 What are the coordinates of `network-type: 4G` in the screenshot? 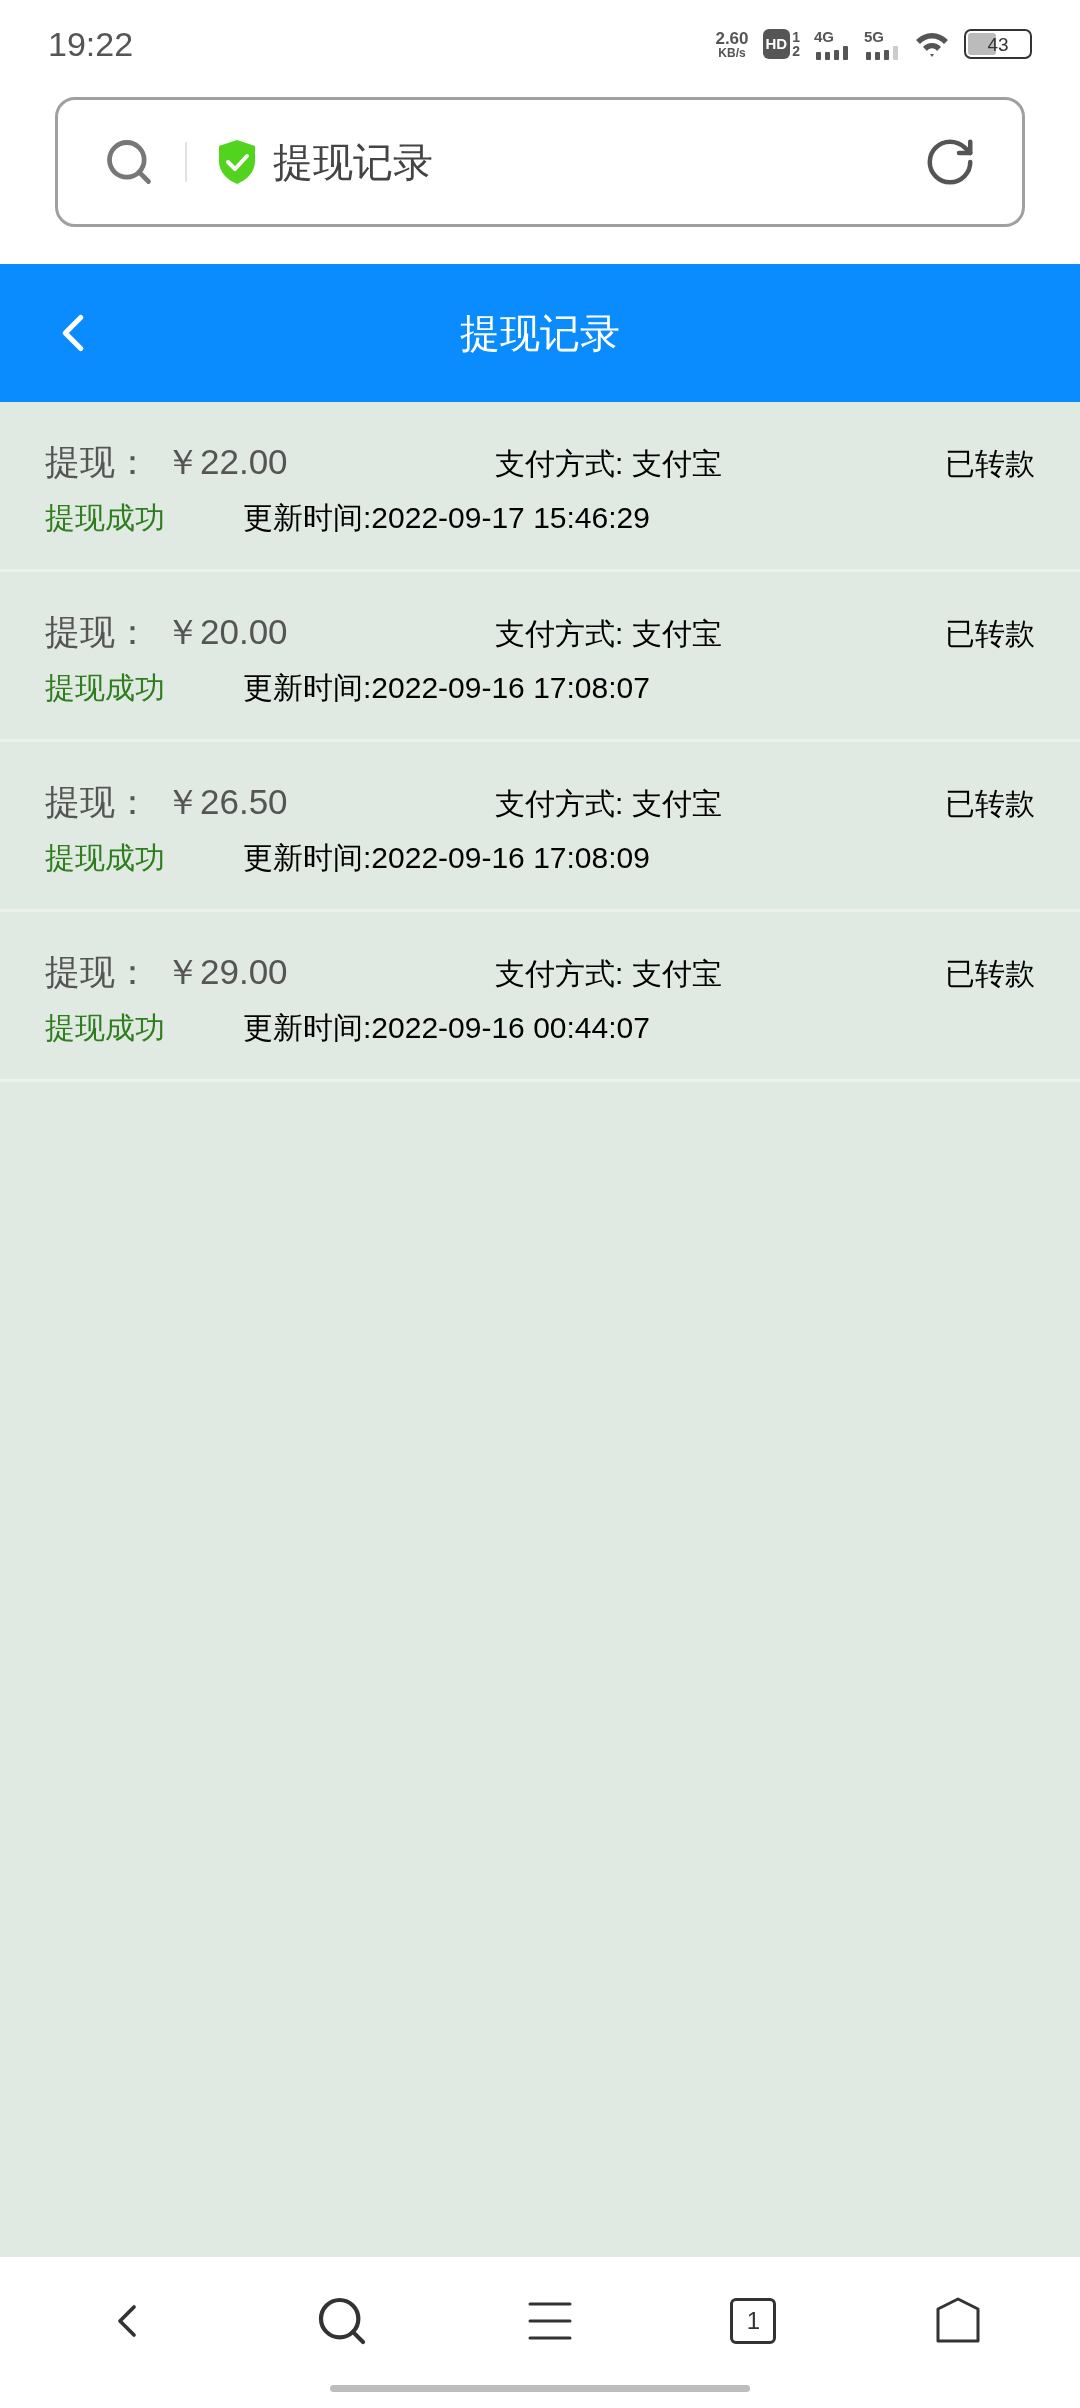 It's located at (824, 36).